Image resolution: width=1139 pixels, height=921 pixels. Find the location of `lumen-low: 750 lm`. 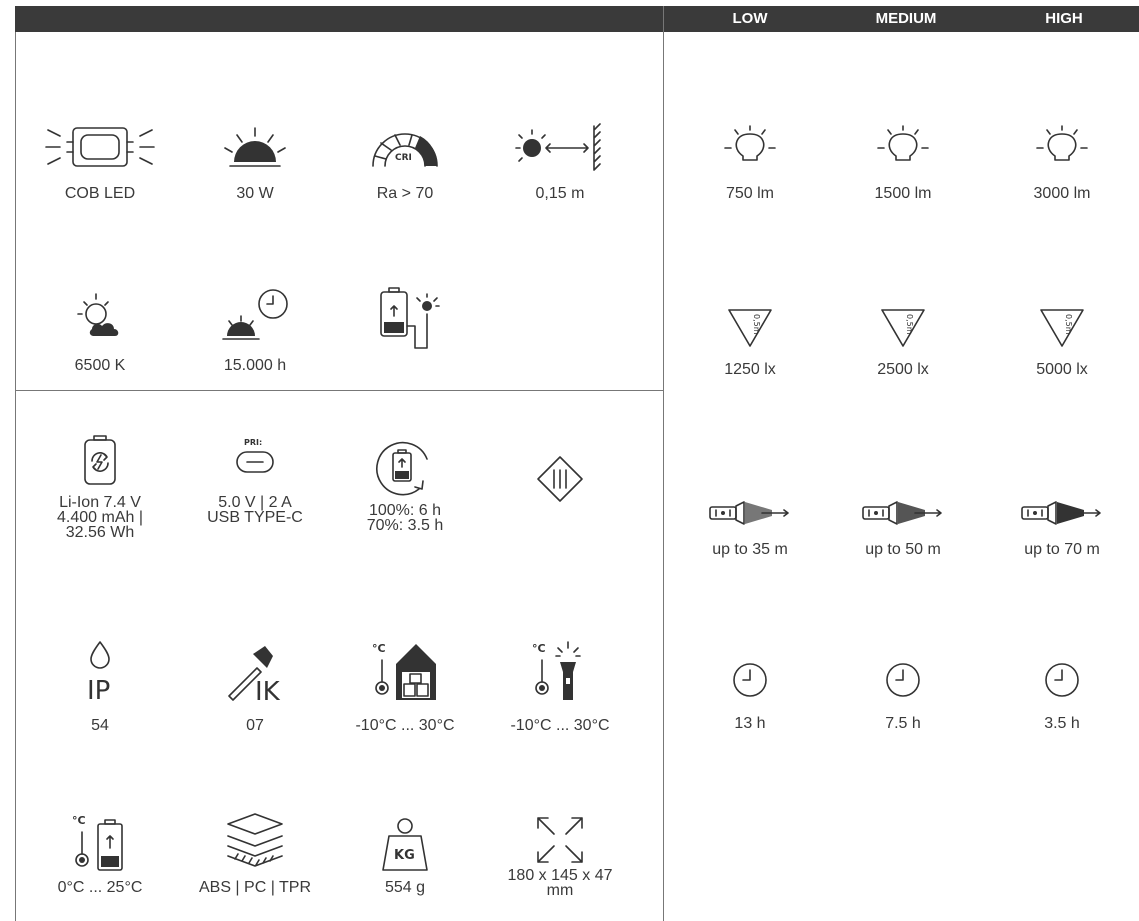

lumen-low: 750 lm is located at coordinates (750, 165).